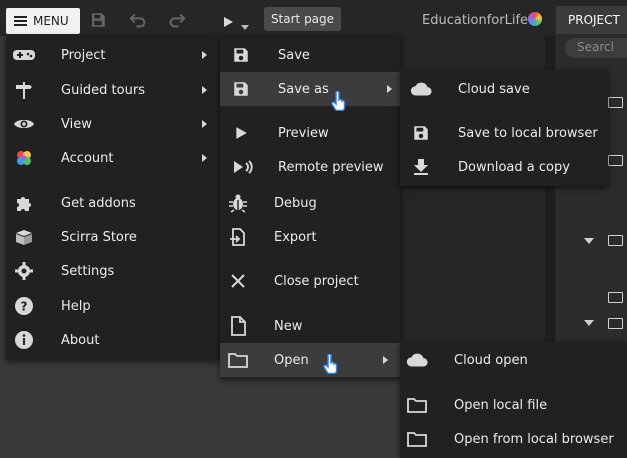 The image size is (627, 458). What do you see at coordinates (514, 167) in the screenshot?
I see `menu-item-label: Download a copy` at bounding box center [514, 167].